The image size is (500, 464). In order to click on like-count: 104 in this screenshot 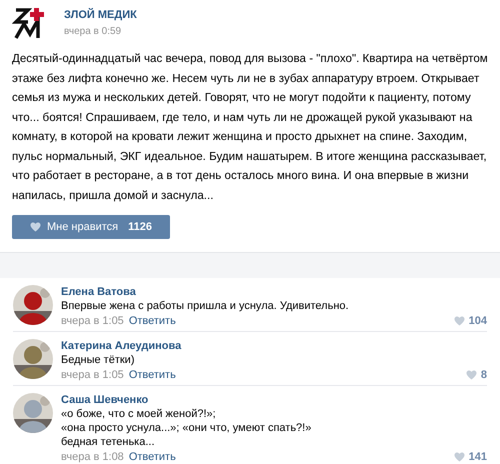, I will do `click(477, 321)`.